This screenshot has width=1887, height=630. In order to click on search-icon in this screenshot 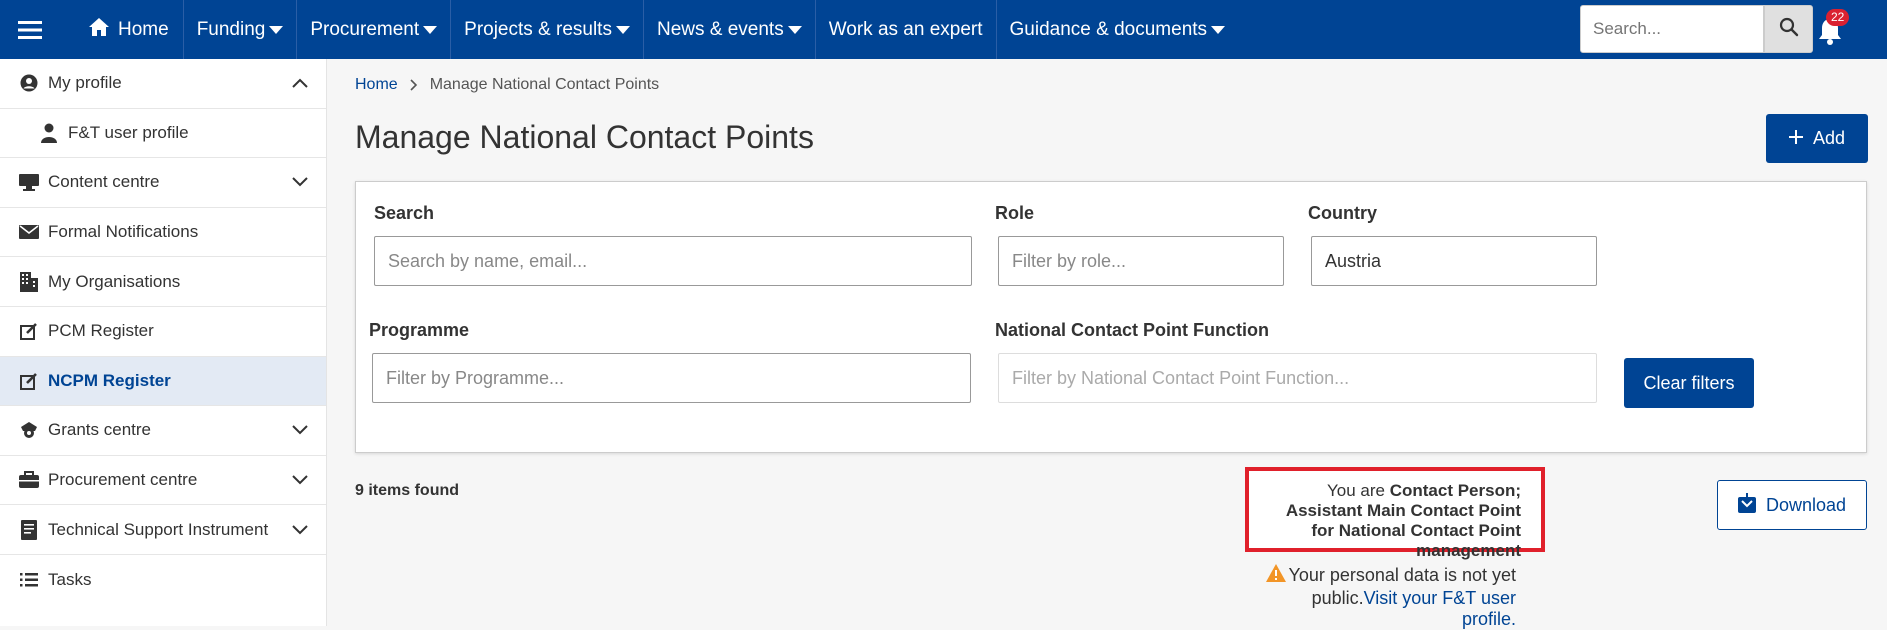, I will do `click(1789, 29)`.